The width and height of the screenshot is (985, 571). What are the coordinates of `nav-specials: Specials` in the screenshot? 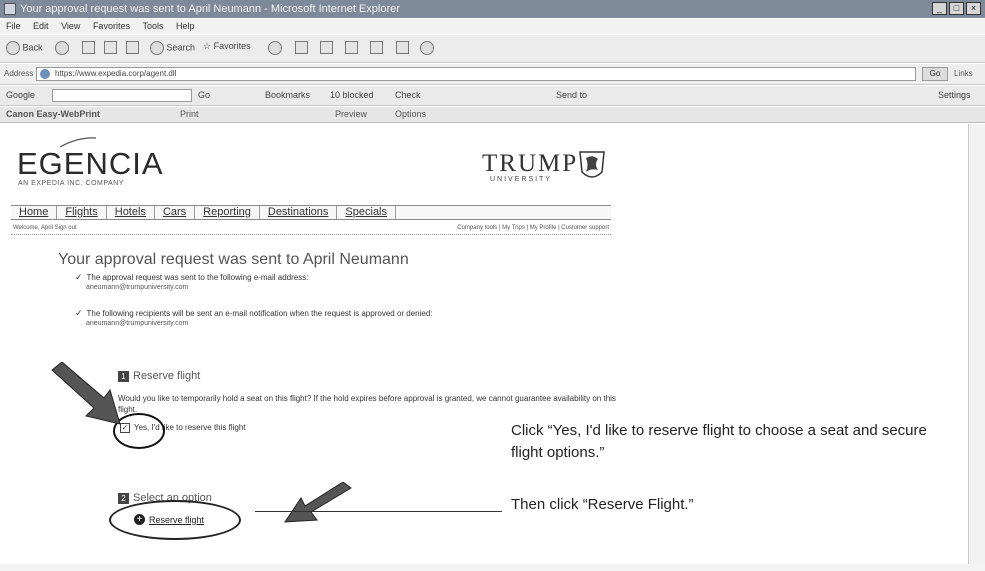 It's located at (366, 212).